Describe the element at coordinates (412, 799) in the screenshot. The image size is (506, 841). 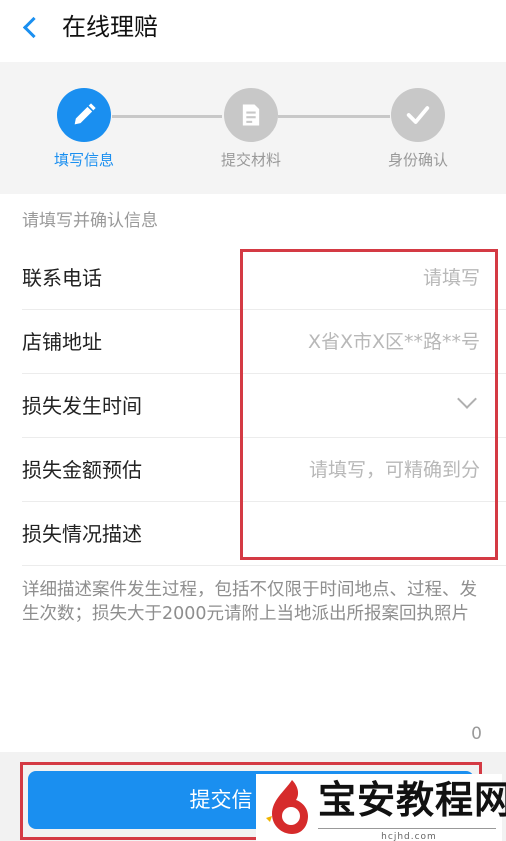
I see `watermark-title: 宝安教程网` at that location.